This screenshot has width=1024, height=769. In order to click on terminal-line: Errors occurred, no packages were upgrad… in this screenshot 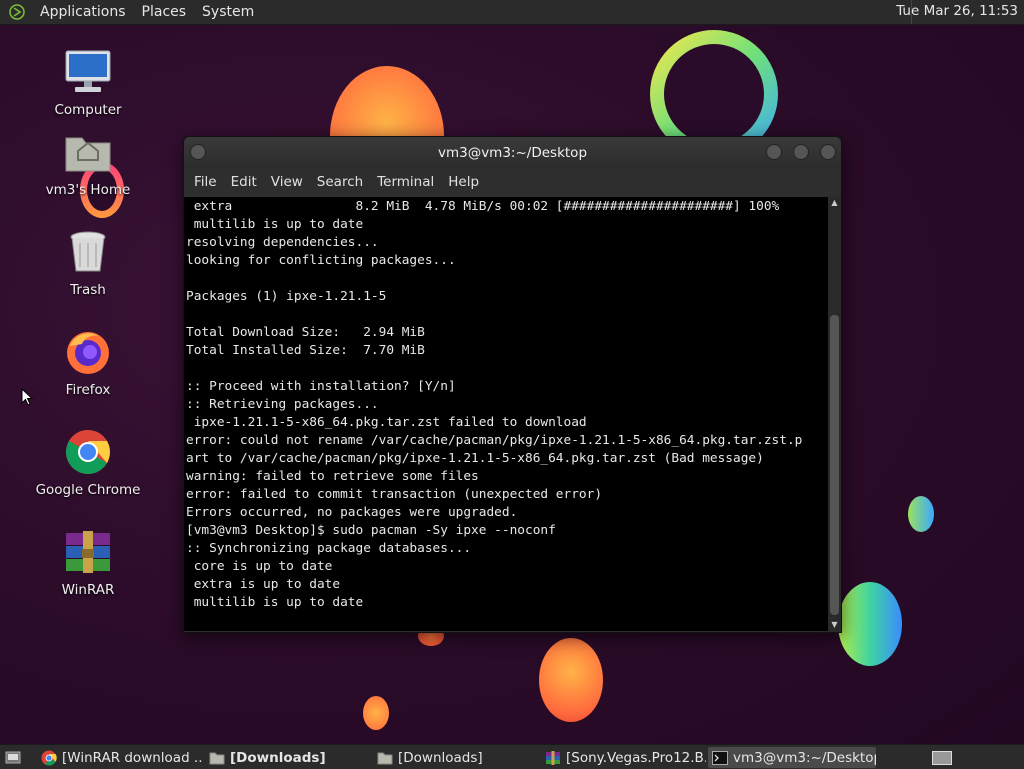, I will do `click(352, 512)`.